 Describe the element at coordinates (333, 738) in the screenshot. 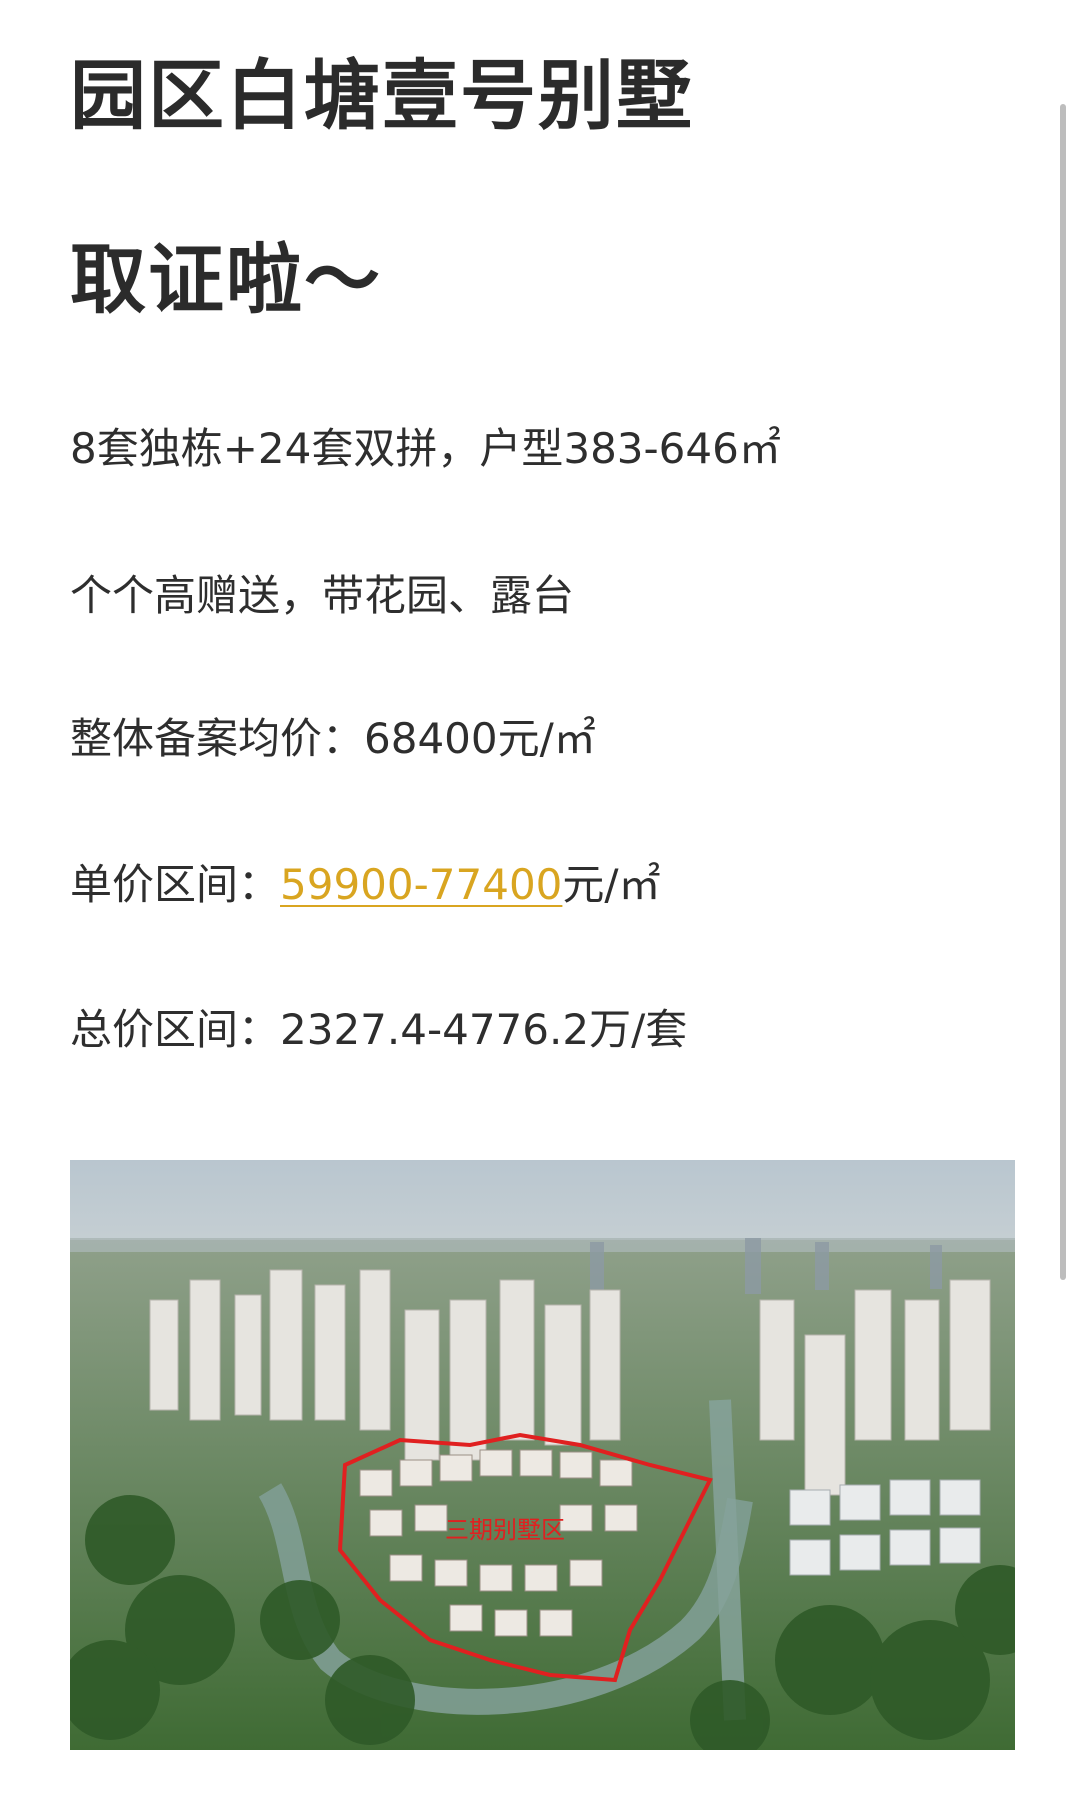

I see `average-price-paragraph: 整体备案均价：68400元/㎡` at that location.